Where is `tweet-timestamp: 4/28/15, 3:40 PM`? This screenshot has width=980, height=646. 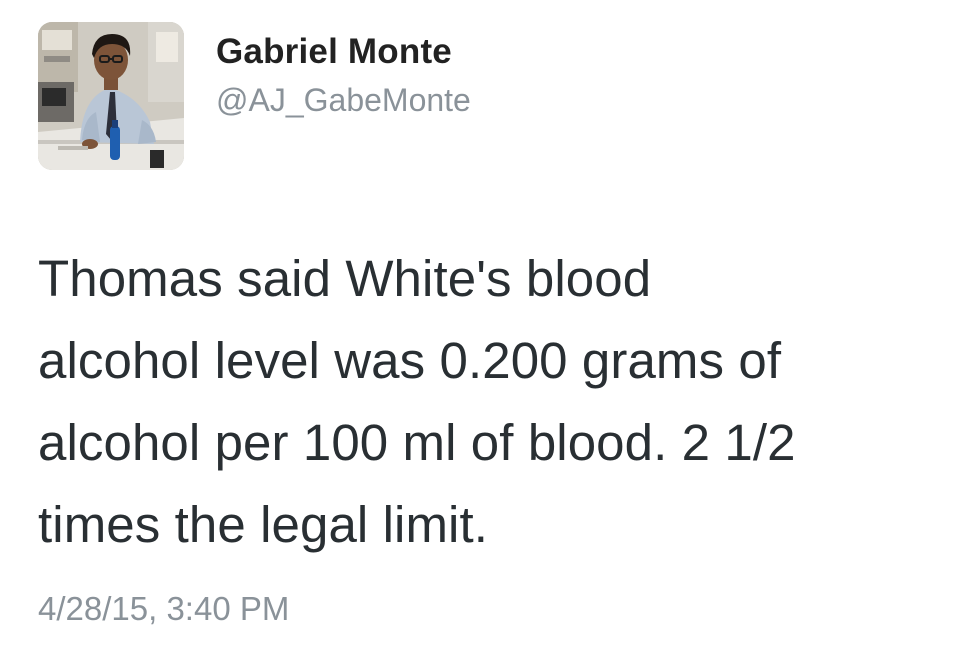 tweet-timestamp: 4/28/15, 3:40 PM is located at coordinates (163, 609).